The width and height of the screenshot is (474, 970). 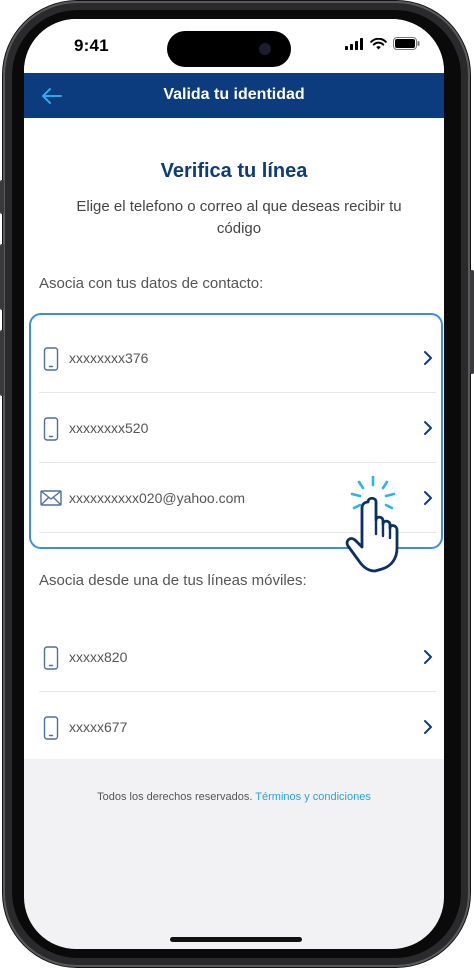 What do you see at coordinates (354, 43) in the screenshot?
I see `signal-icon` at bounding box center [354, 43].